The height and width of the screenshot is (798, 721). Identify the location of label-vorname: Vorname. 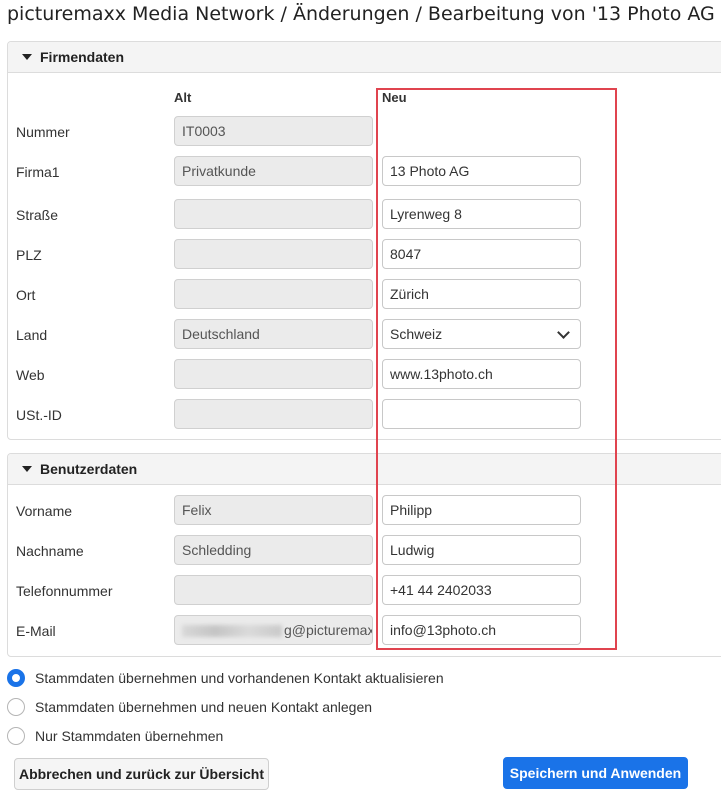
(44, 511).